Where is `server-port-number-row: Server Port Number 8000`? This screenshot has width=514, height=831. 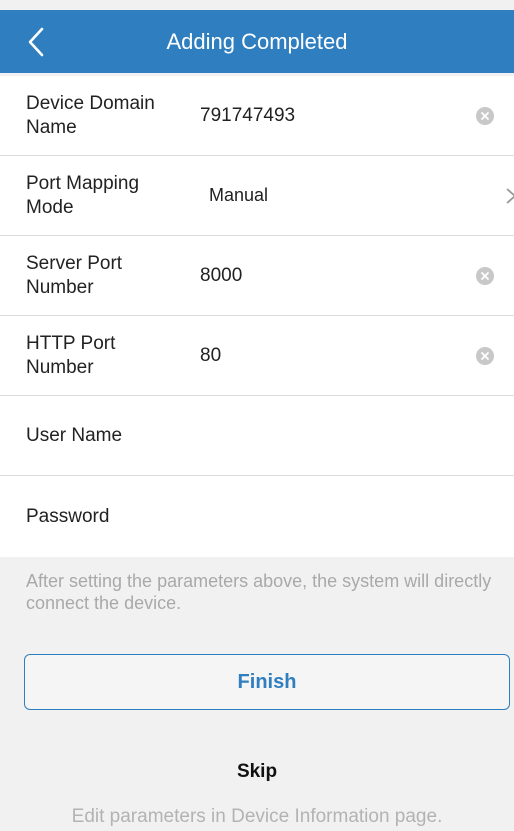
server-port-number-row: Server Port Number 8000 is located at coordinates (257, 276).